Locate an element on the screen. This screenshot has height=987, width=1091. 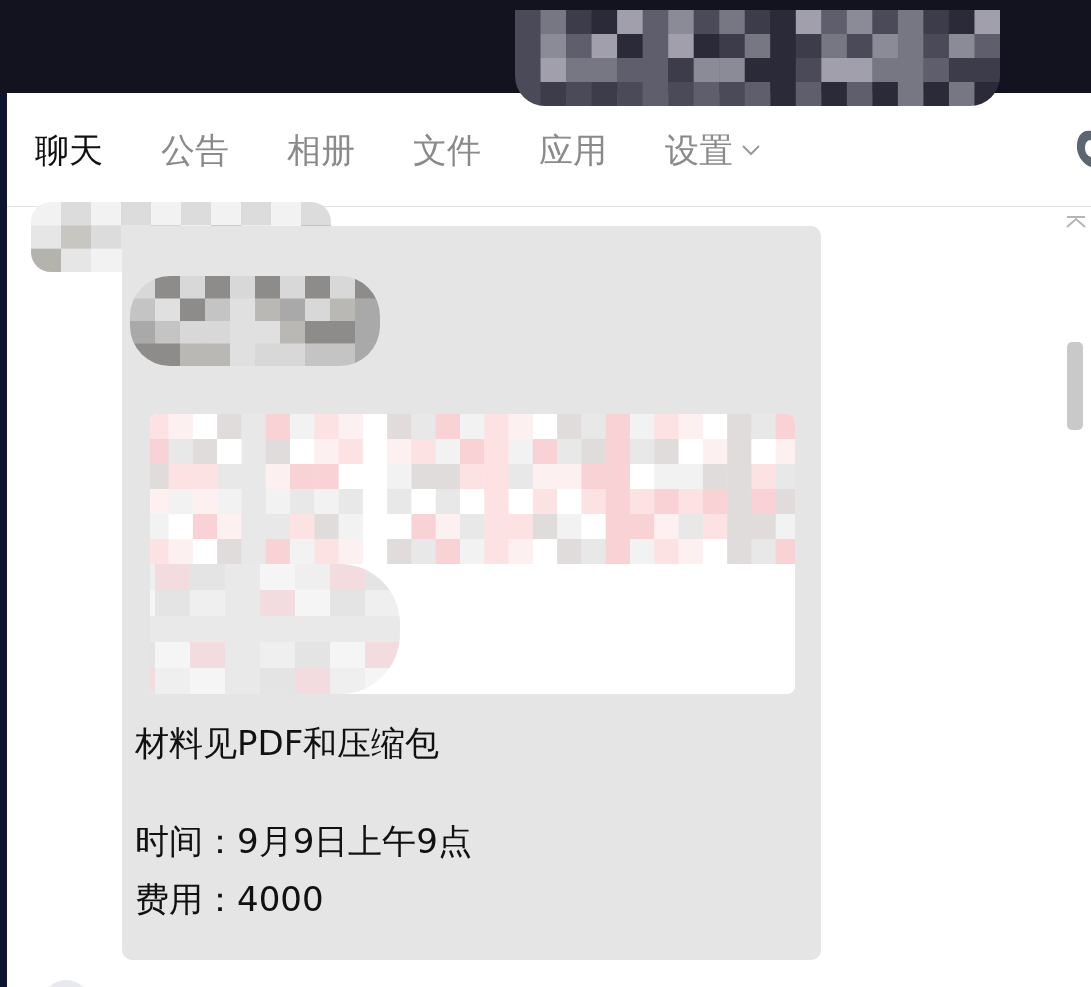
message-line: 费用：4000 is located at coordinates (230, 899).